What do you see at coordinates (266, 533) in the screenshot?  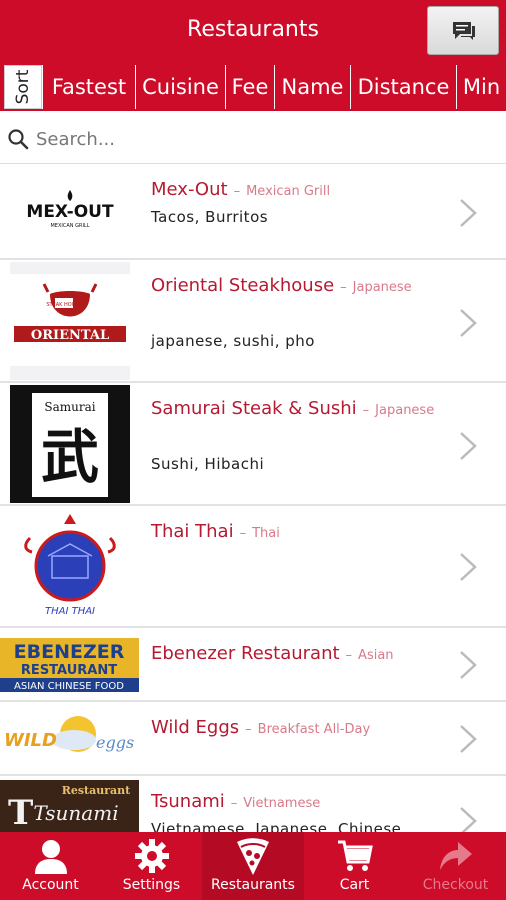 I see `restaurant-cuisine: Thai` at bounding box center [266, 533].